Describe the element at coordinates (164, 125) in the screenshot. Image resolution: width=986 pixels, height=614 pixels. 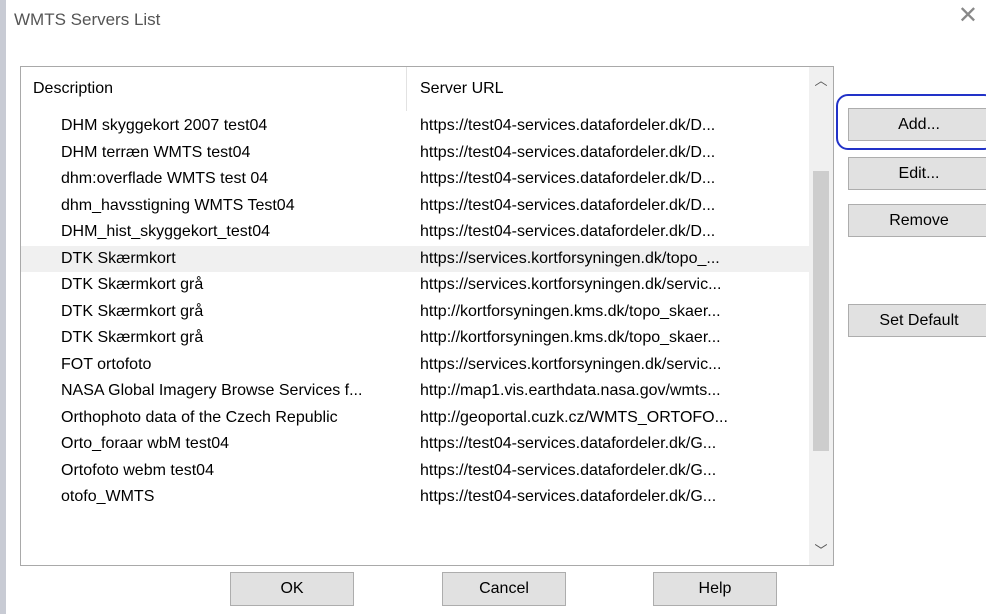
I see `row-description: DHM skyggekort 2007 test04` at that location.